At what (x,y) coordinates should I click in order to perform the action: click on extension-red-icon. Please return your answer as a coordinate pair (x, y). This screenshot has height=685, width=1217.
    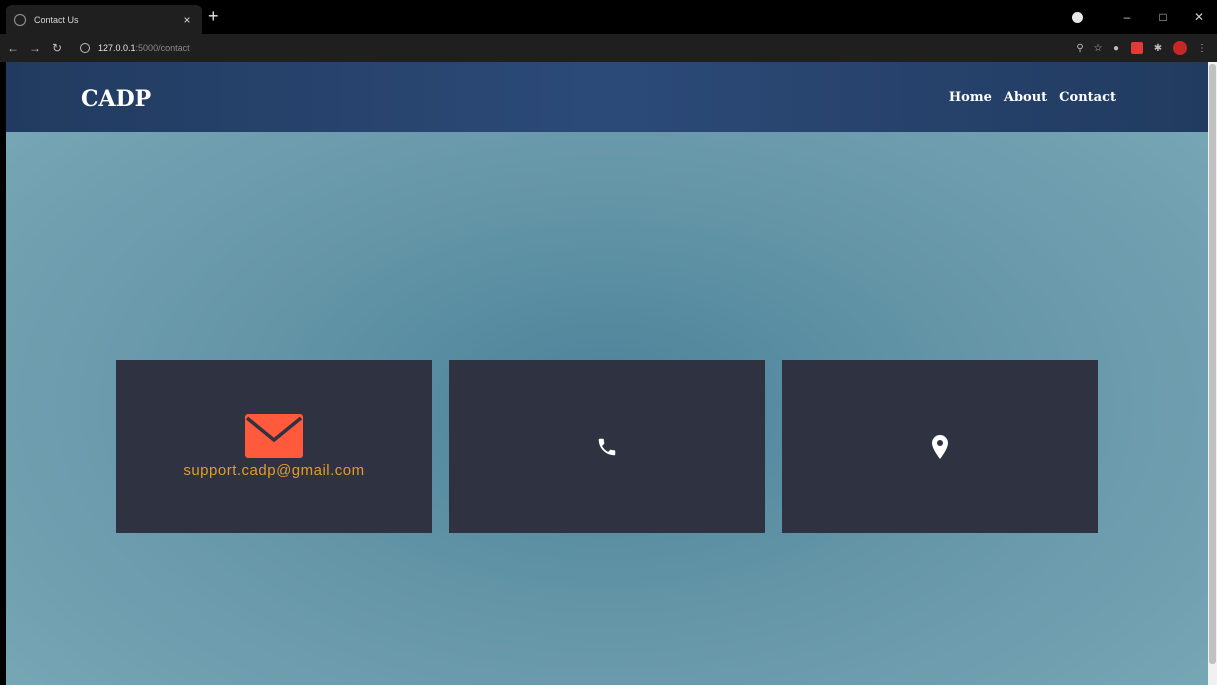
    Looking at the image, I should click on (1137, 48).